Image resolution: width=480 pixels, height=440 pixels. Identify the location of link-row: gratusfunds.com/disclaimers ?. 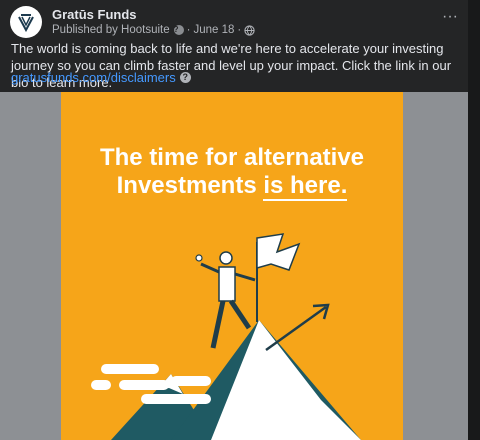
(101, 77).